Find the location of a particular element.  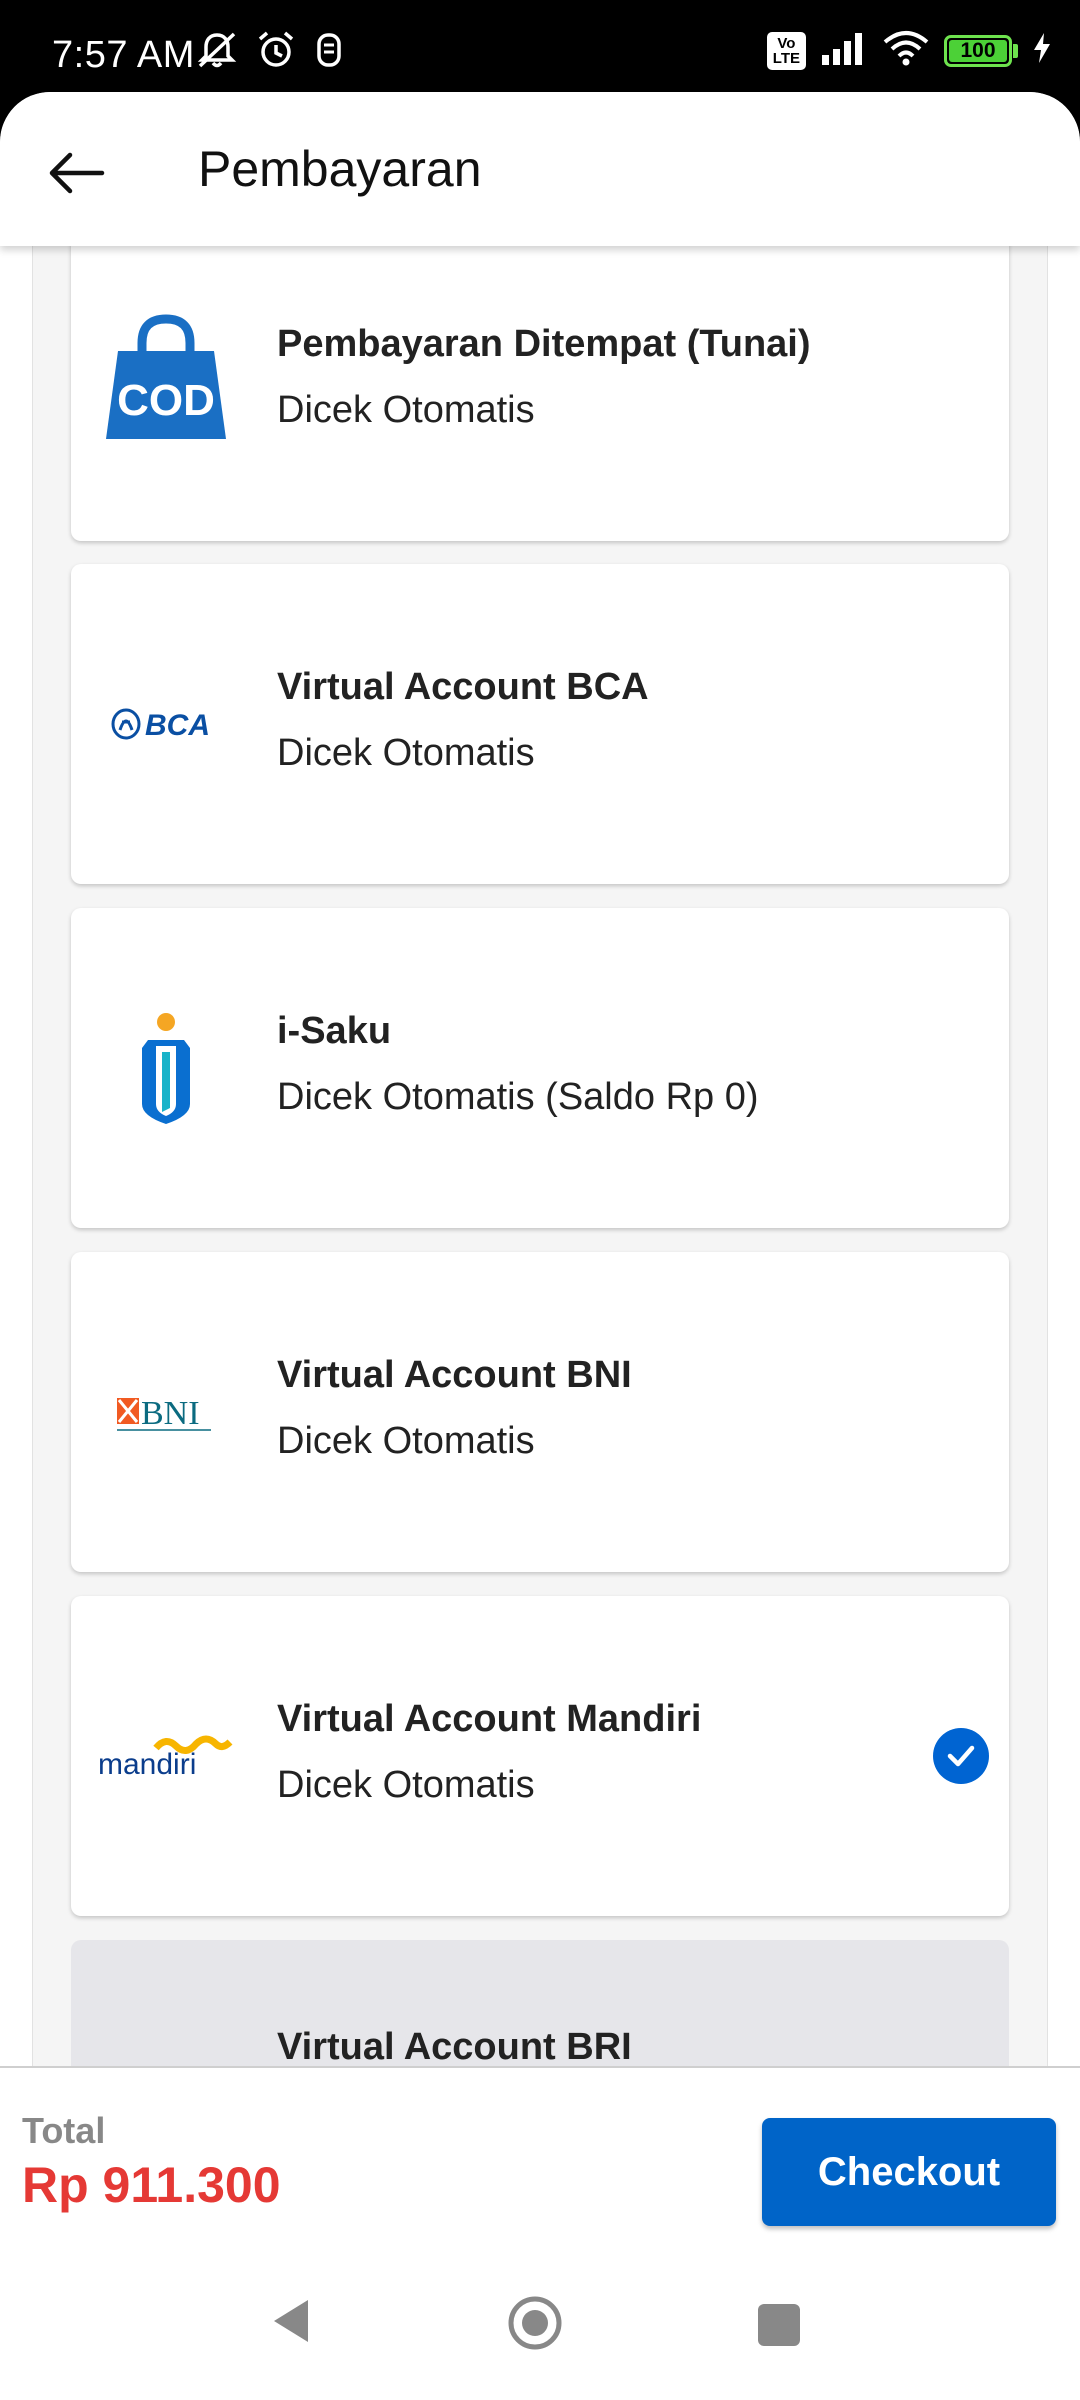

payment-method-isaku: i-Saku Dicek Otomatis (Saldo Rp 0) is located at coordinates (540, 1068).